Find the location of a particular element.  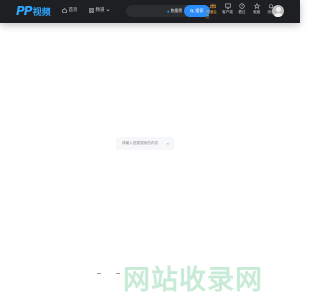

logo-text: 视频 is located at coordinates (41, 11).